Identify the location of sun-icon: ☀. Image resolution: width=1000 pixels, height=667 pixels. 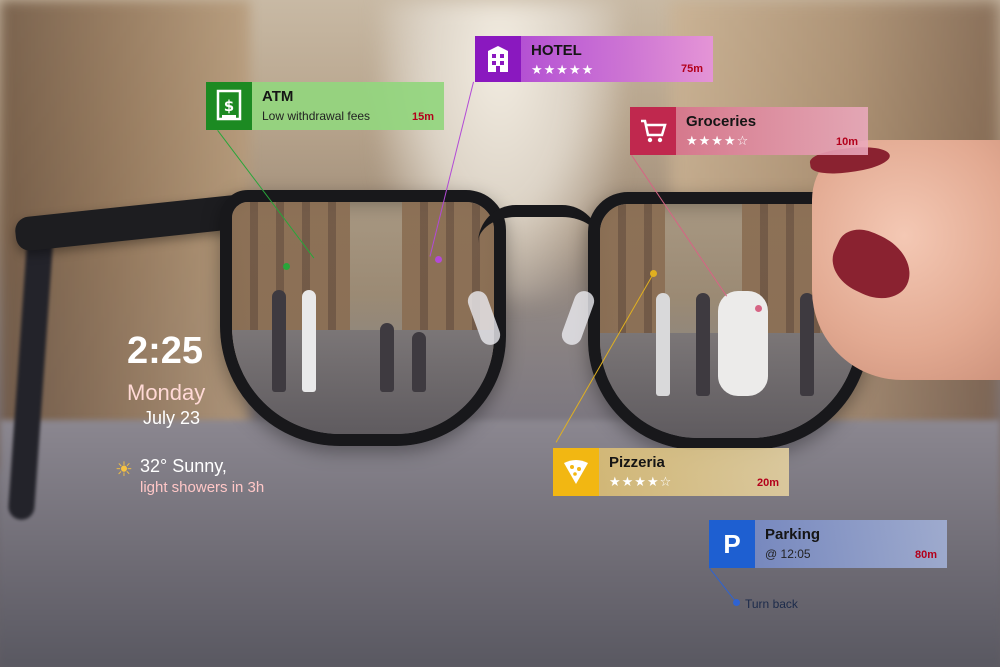
(124, 470).